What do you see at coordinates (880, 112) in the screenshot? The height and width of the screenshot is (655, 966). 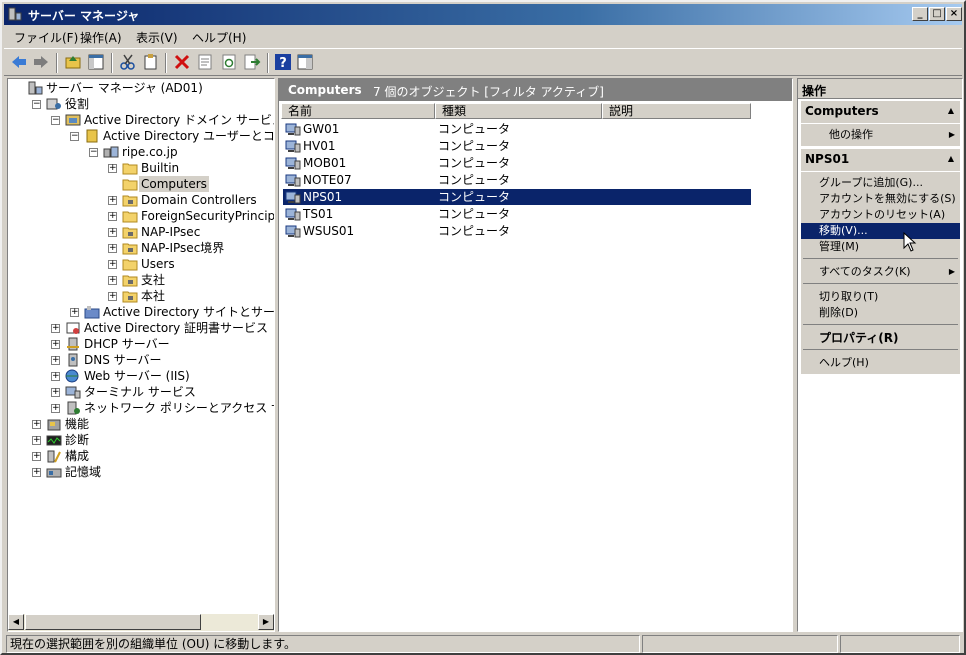 I see `action-section-computers: Computers ▲` at bounding box center [880, 112].